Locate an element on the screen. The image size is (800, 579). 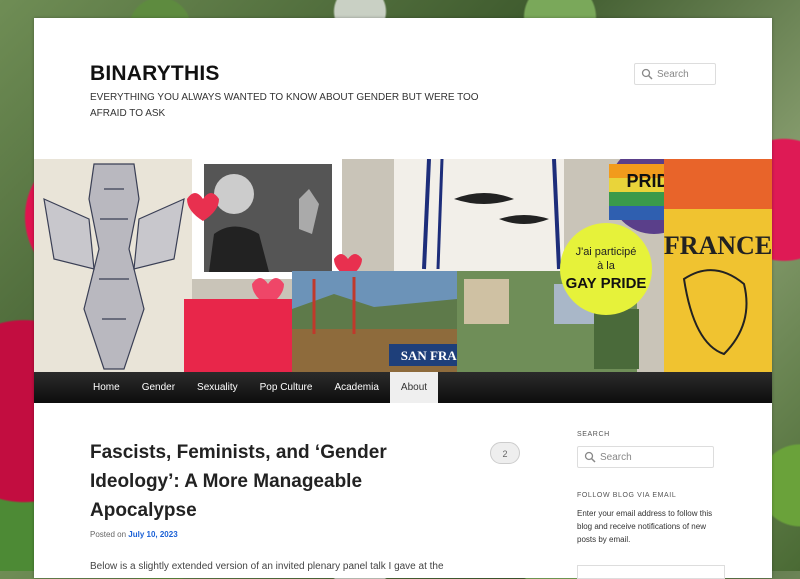
banner-badge-line1: J'ai participé is located at coordinates (606, 252).